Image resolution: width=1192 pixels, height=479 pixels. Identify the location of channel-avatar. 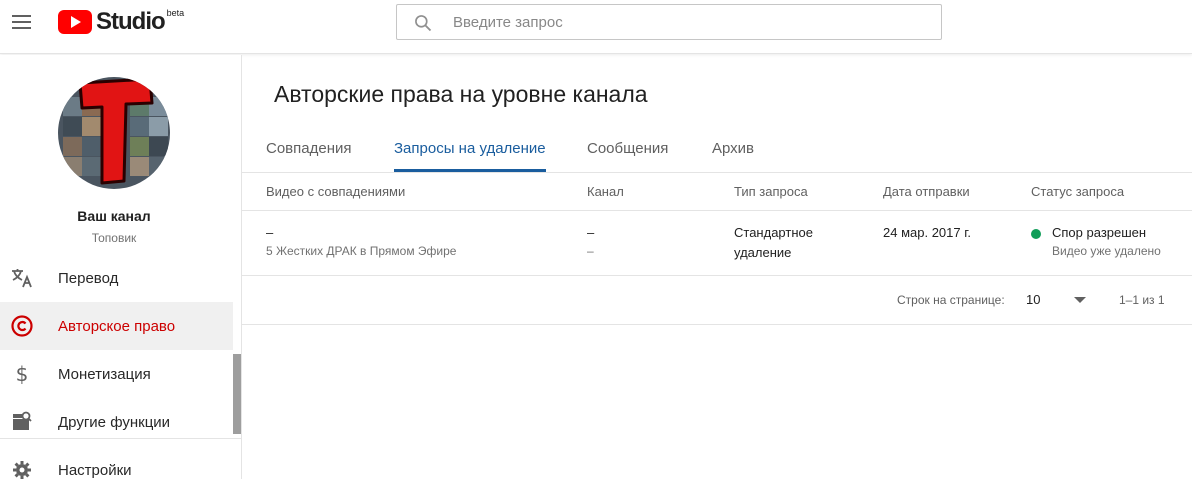
(114, 133).